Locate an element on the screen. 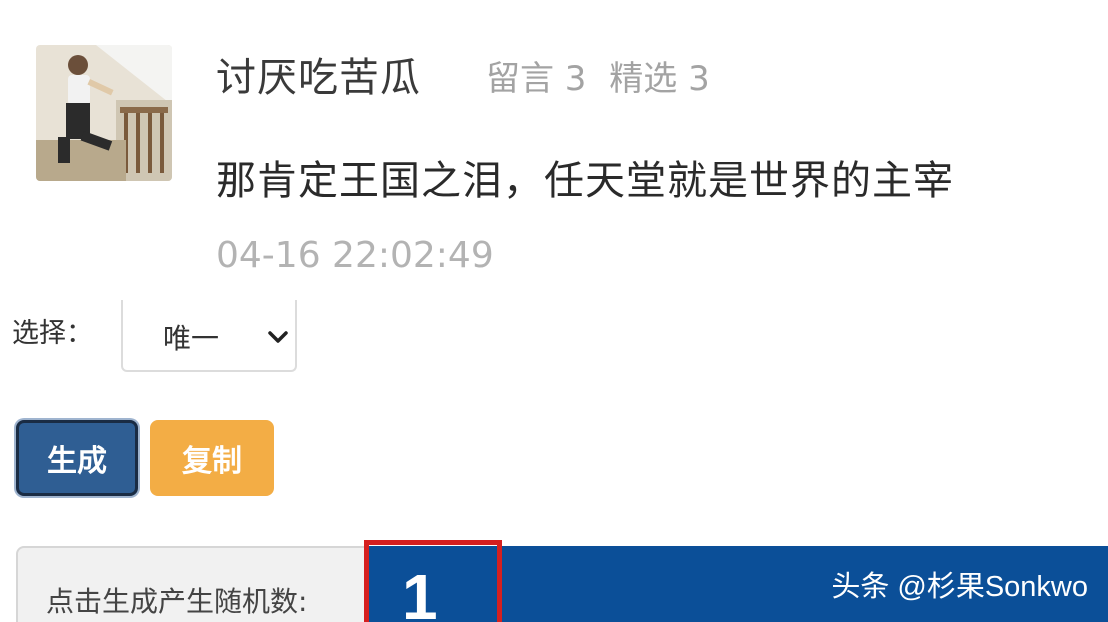  copy-button: 复制 is located at coordinates (212, 458).